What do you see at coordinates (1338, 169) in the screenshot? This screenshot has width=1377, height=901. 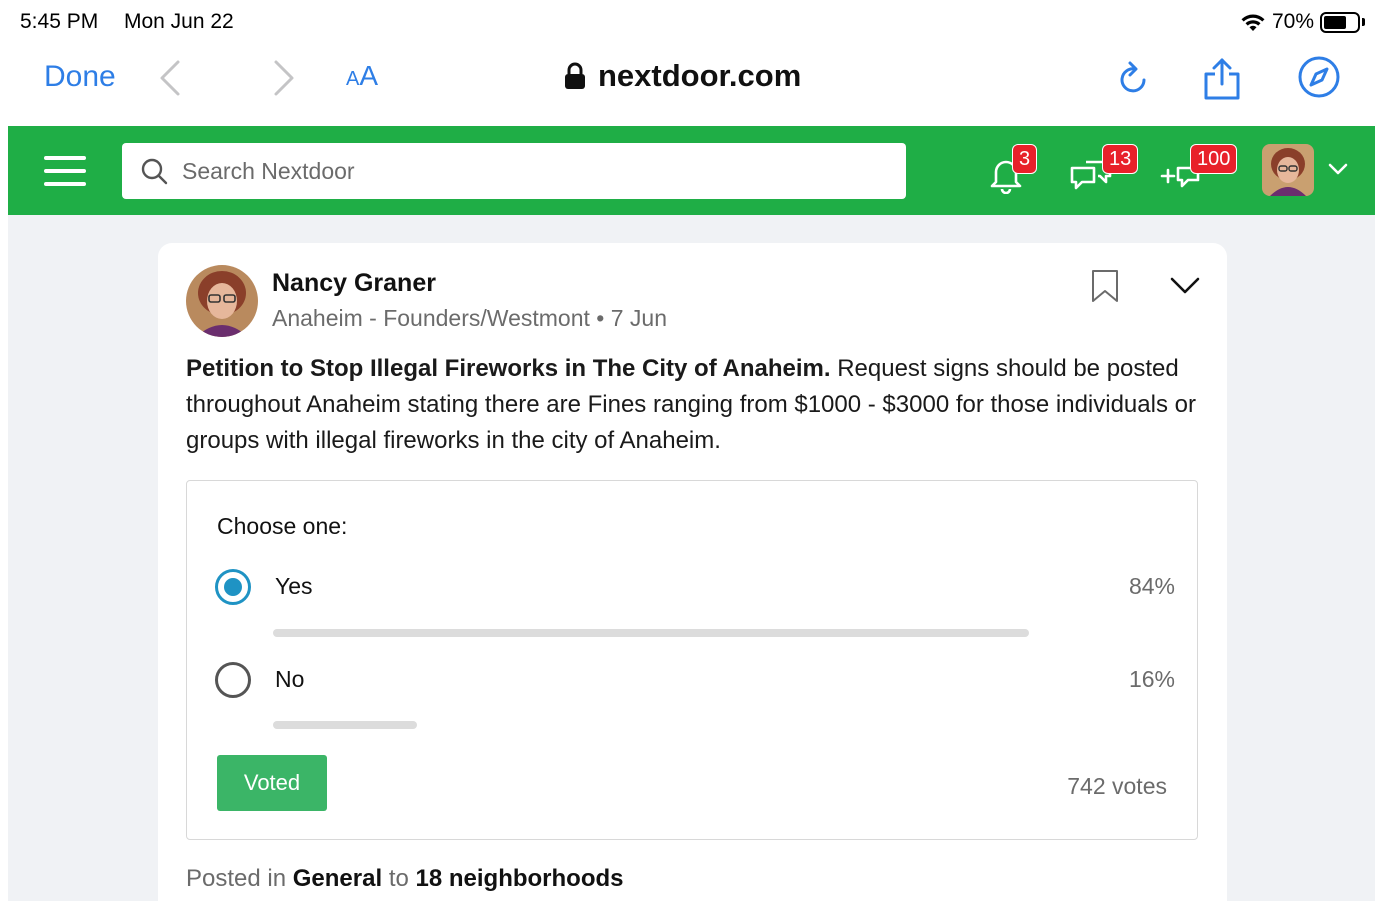 I see `account-chevron-down-icon` at bounding box center [1338, 169].